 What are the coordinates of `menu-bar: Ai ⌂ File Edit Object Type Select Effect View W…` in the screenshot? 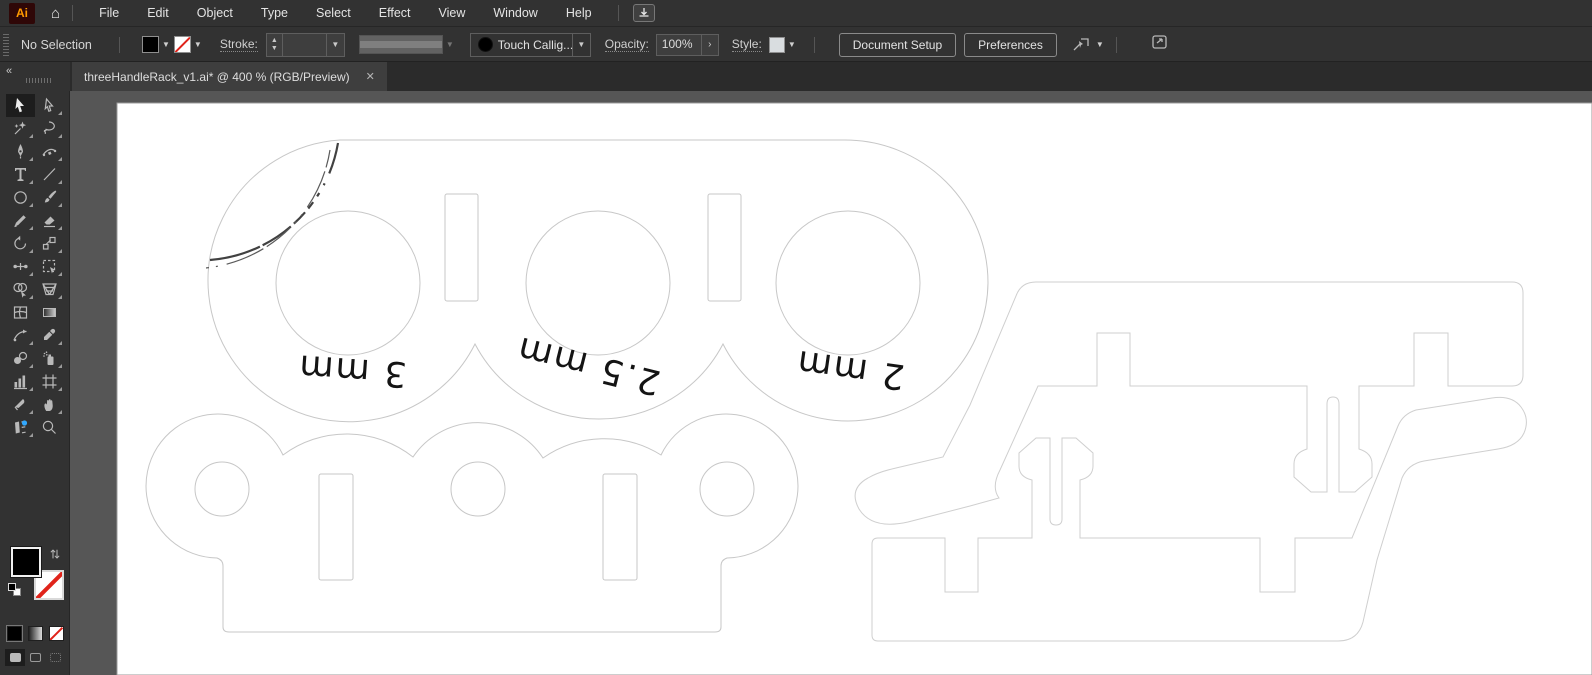 It's located at (796, 13).